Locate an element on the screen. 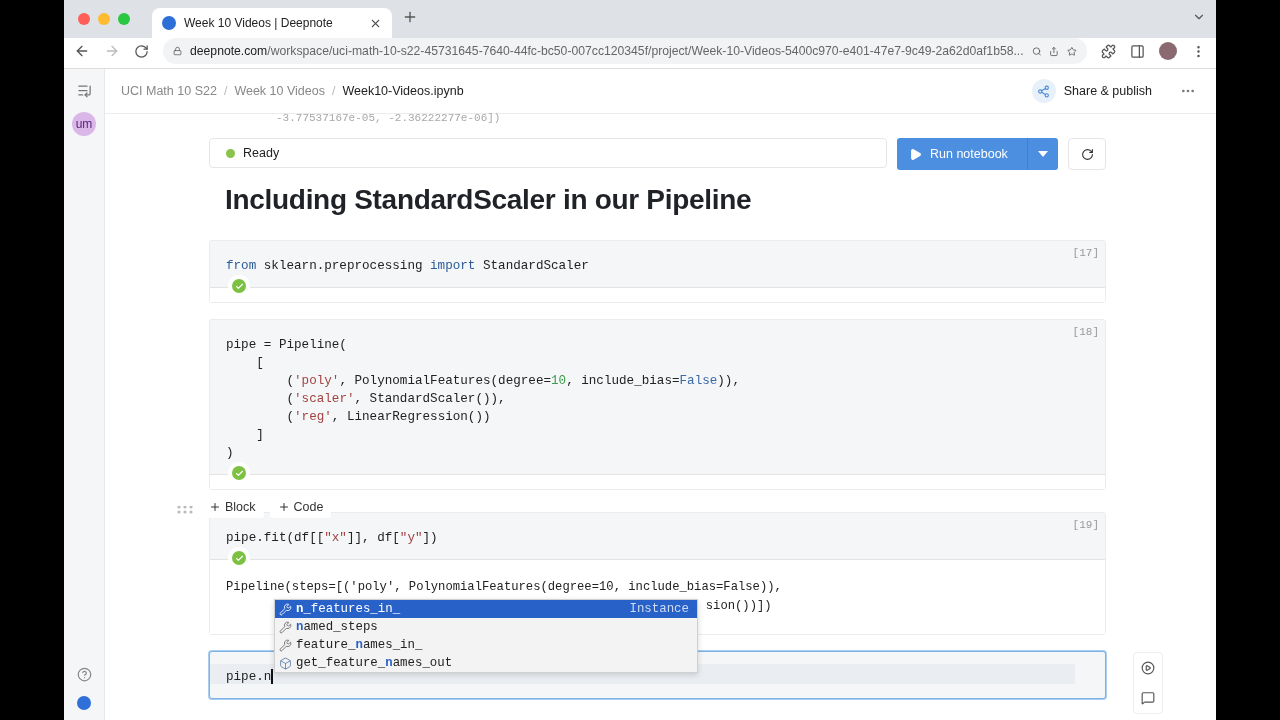 This screenshot has width=1280, height=720. app-logo-icon is located at coordinates (84, 703).